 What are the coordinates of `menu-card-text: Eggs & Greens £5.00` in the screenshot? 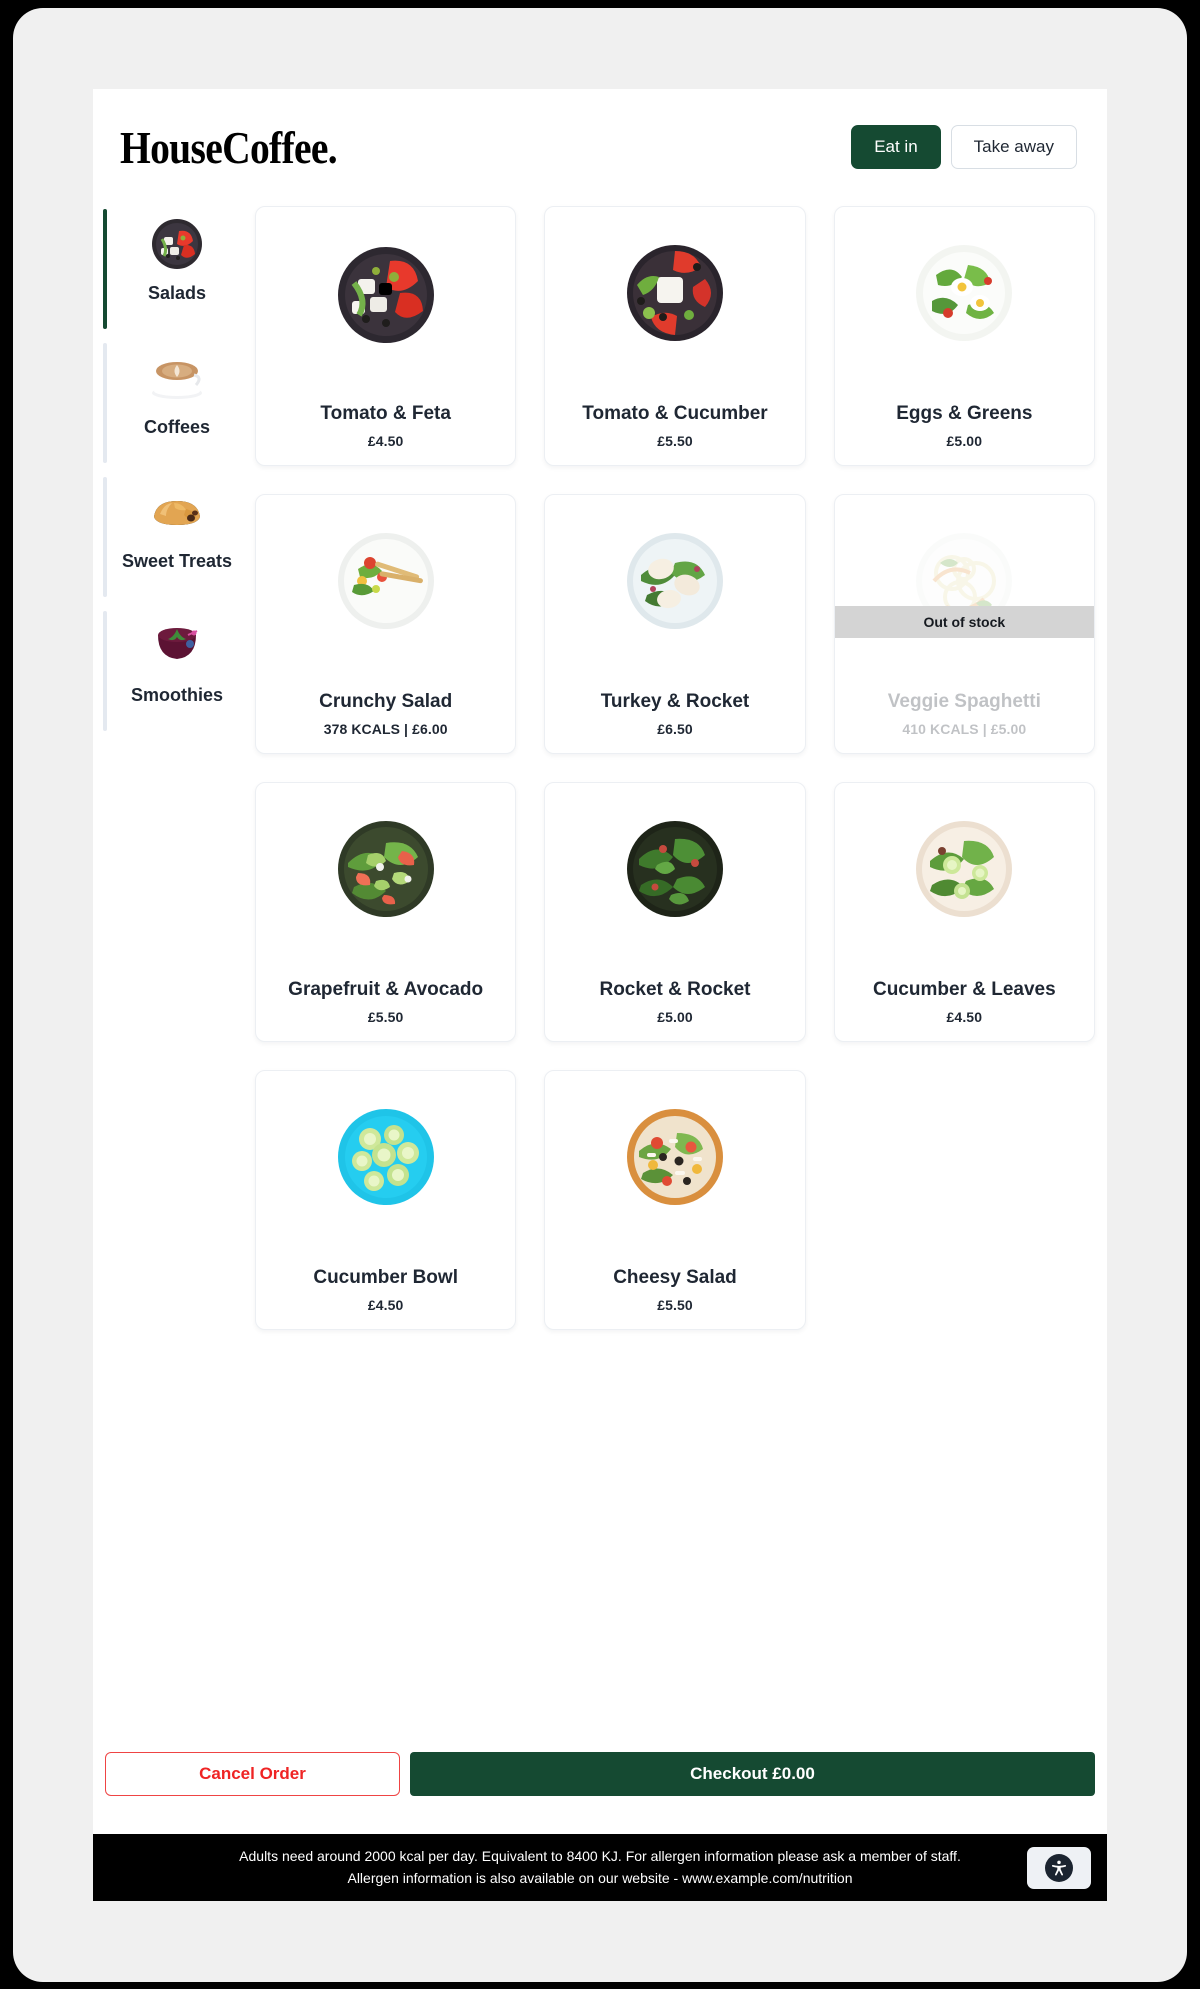 It's located at (964, 425).